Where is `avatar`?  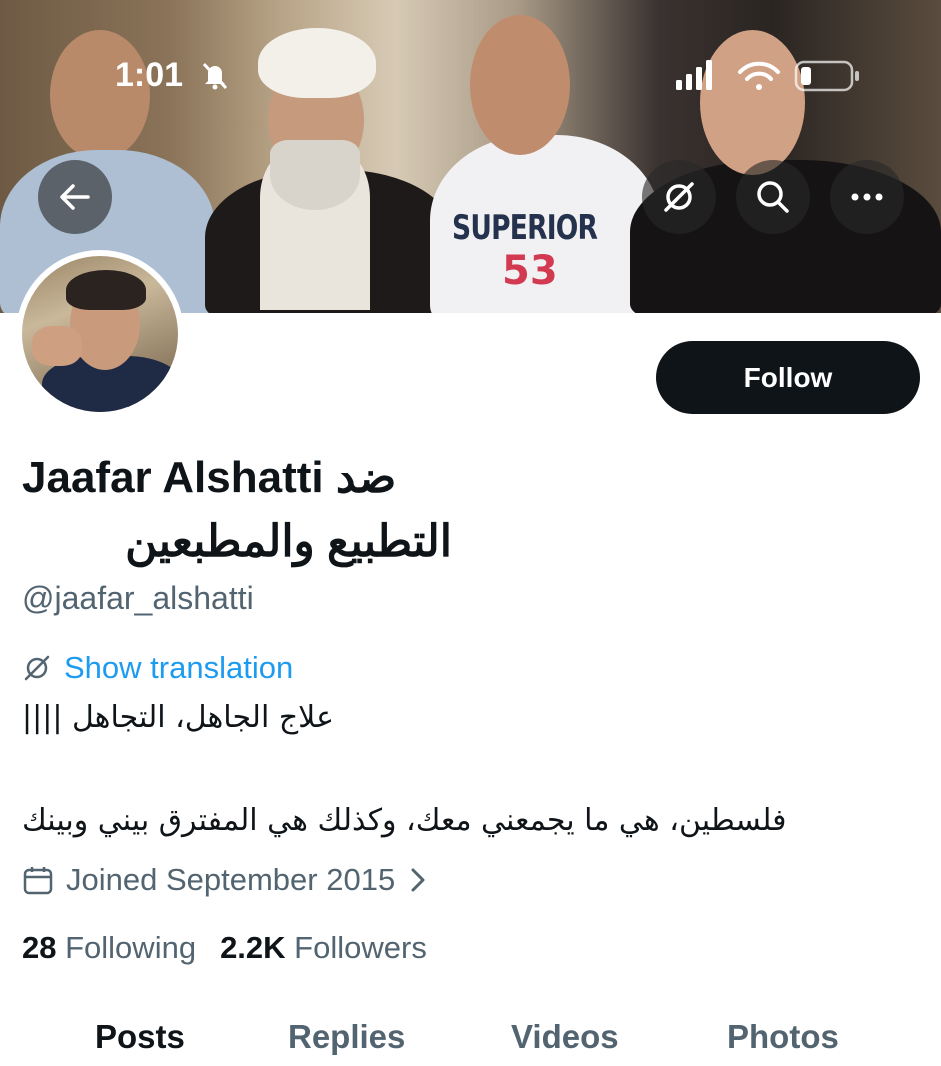
avatar is located at coordinates (100, 334).